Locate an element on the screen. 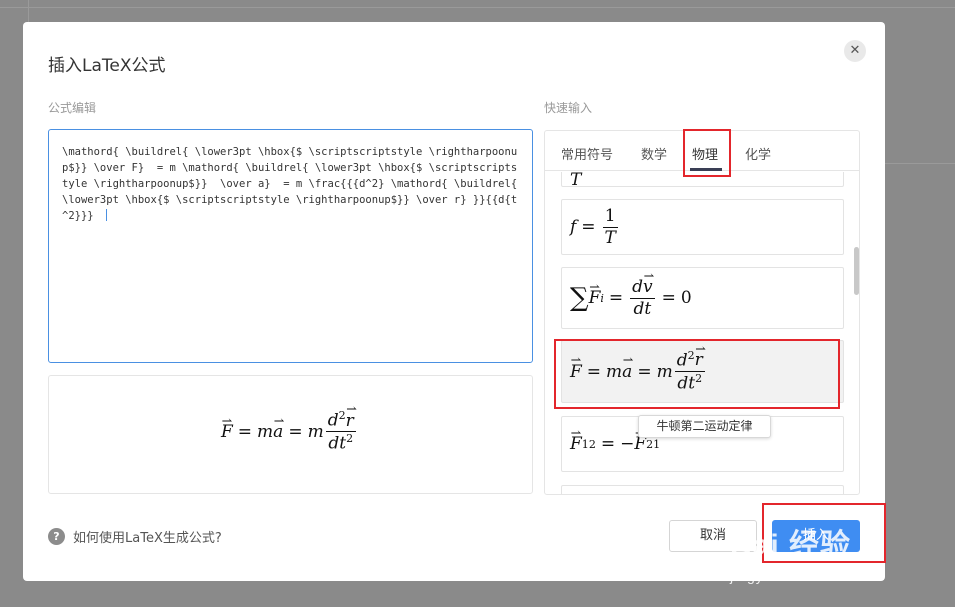 The height and width of the screenshot is (607, 955). dialog-title: 插入LaTeX公式 is located at coordinates (107, 66).